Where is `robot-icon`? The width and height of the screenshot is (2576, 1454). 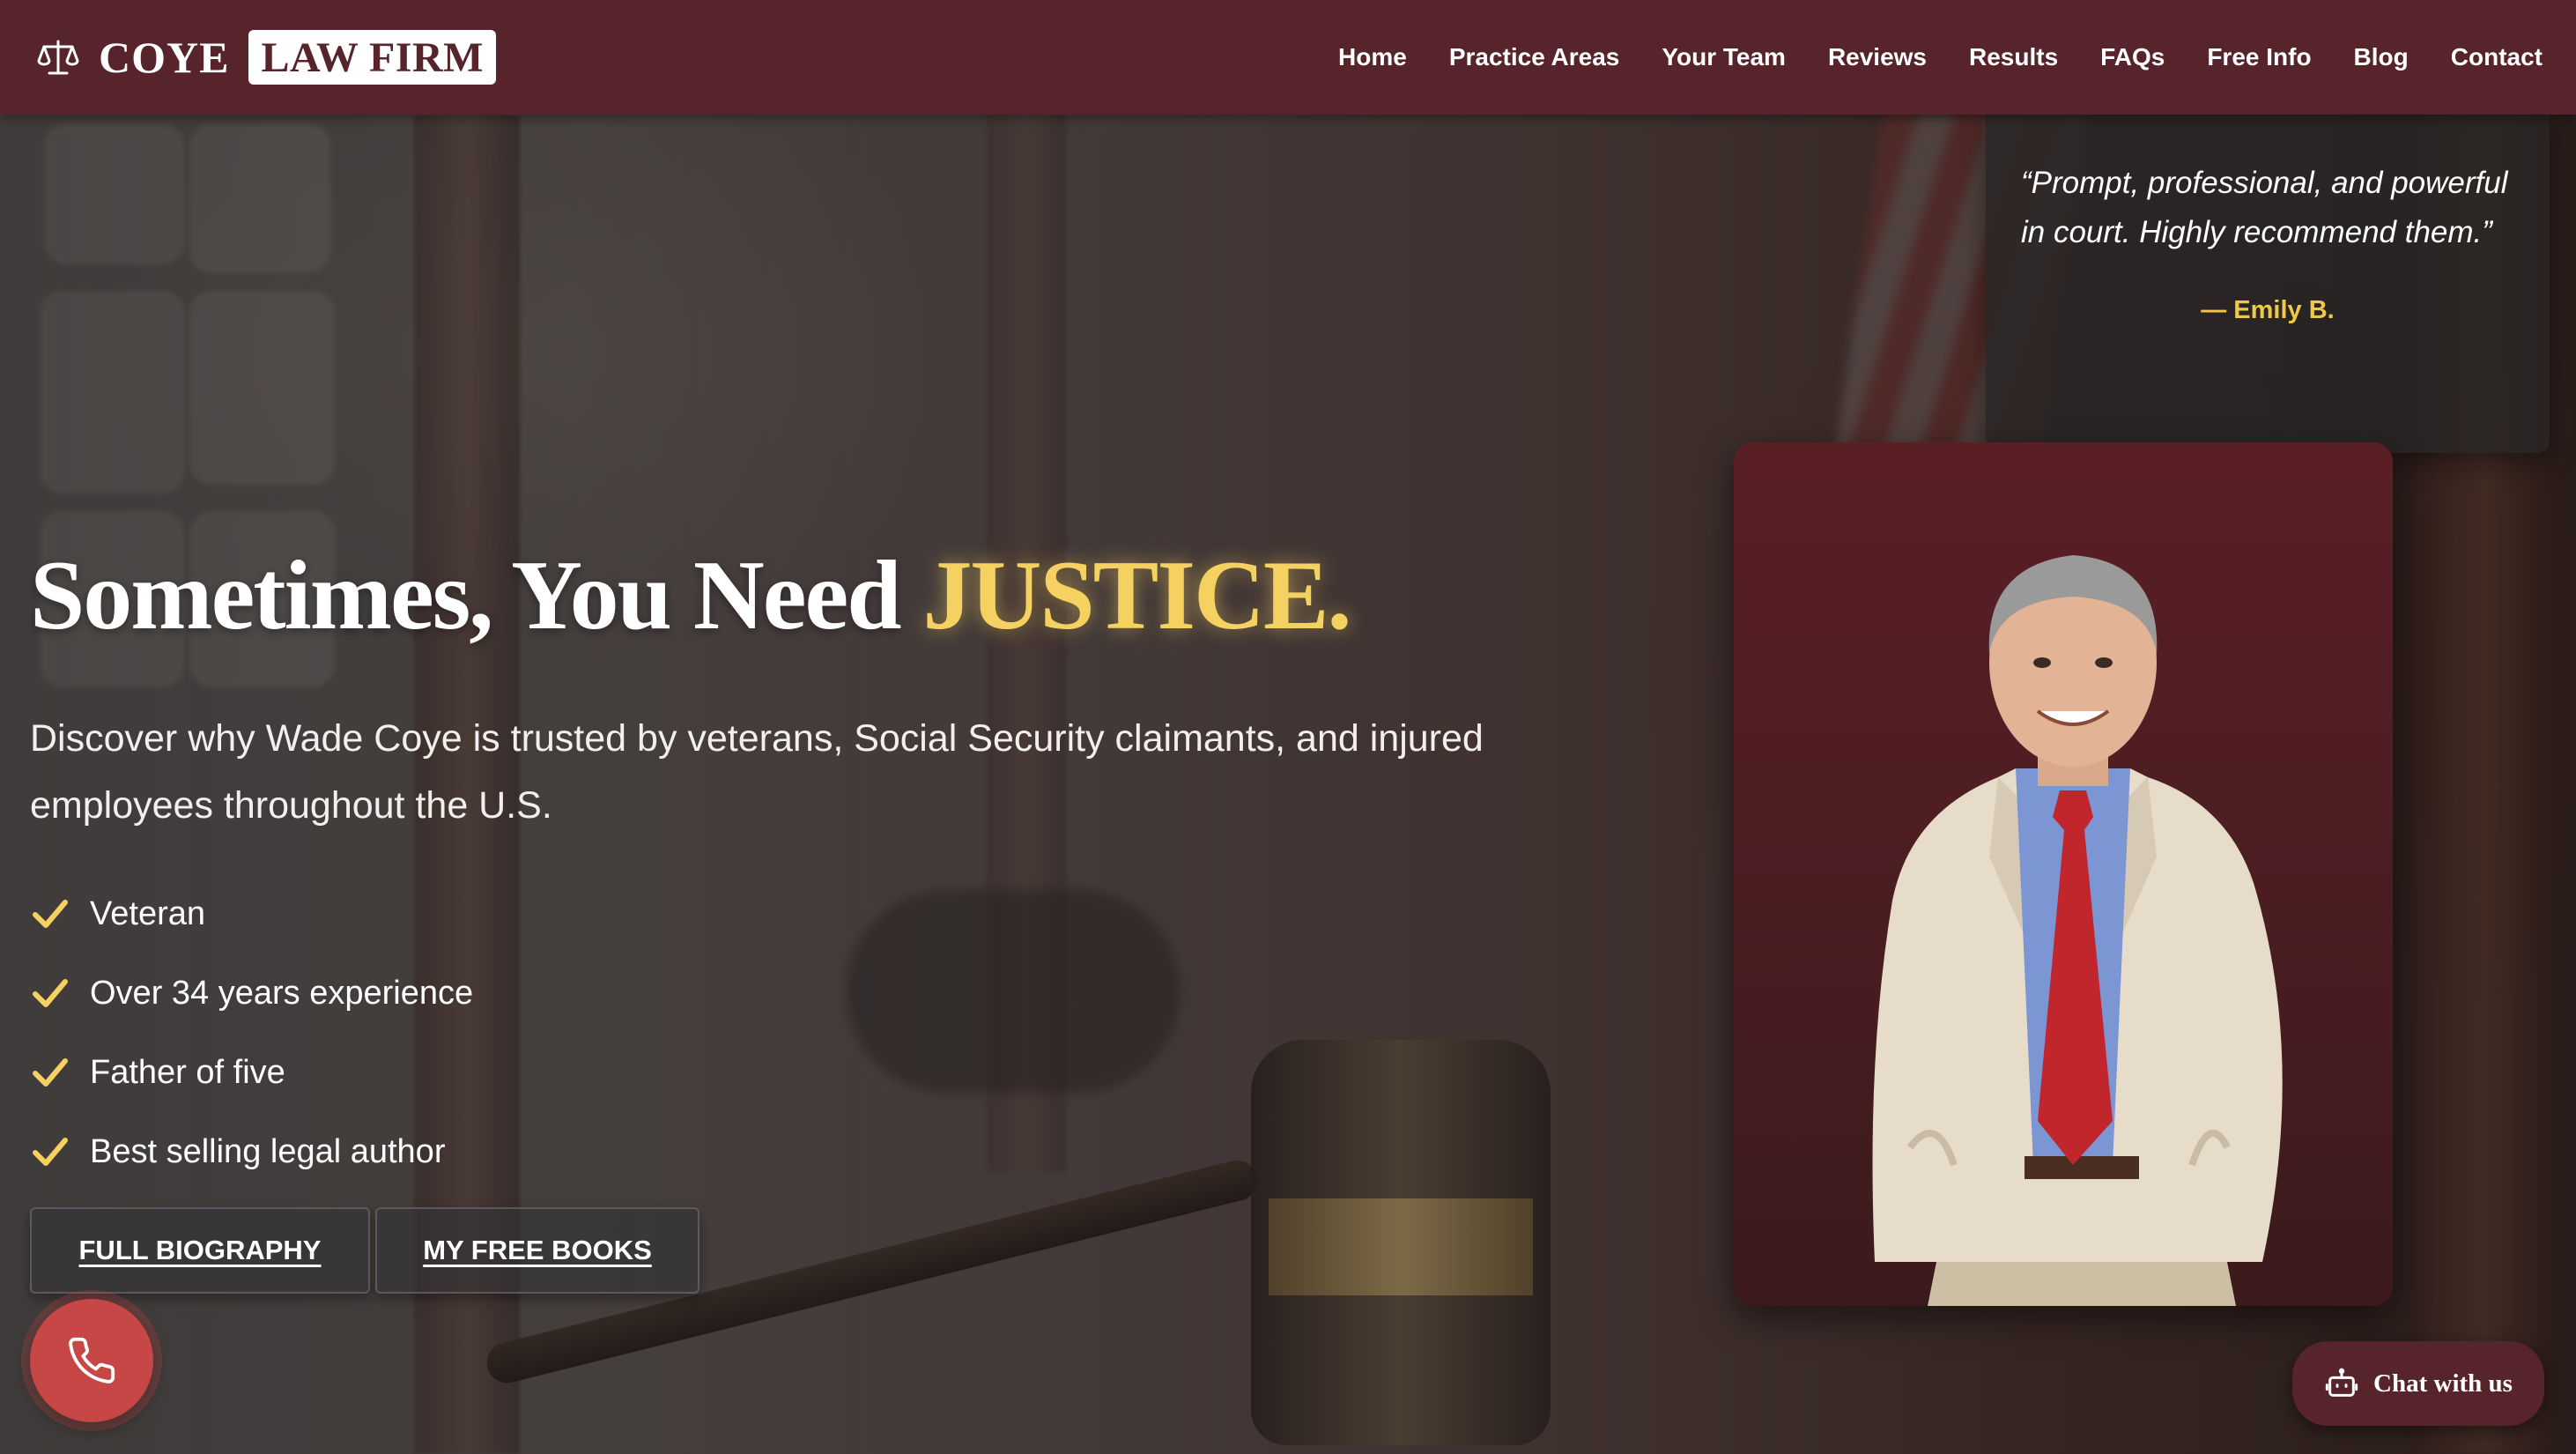
robot-icon is located at coordinates (2341, 1382).